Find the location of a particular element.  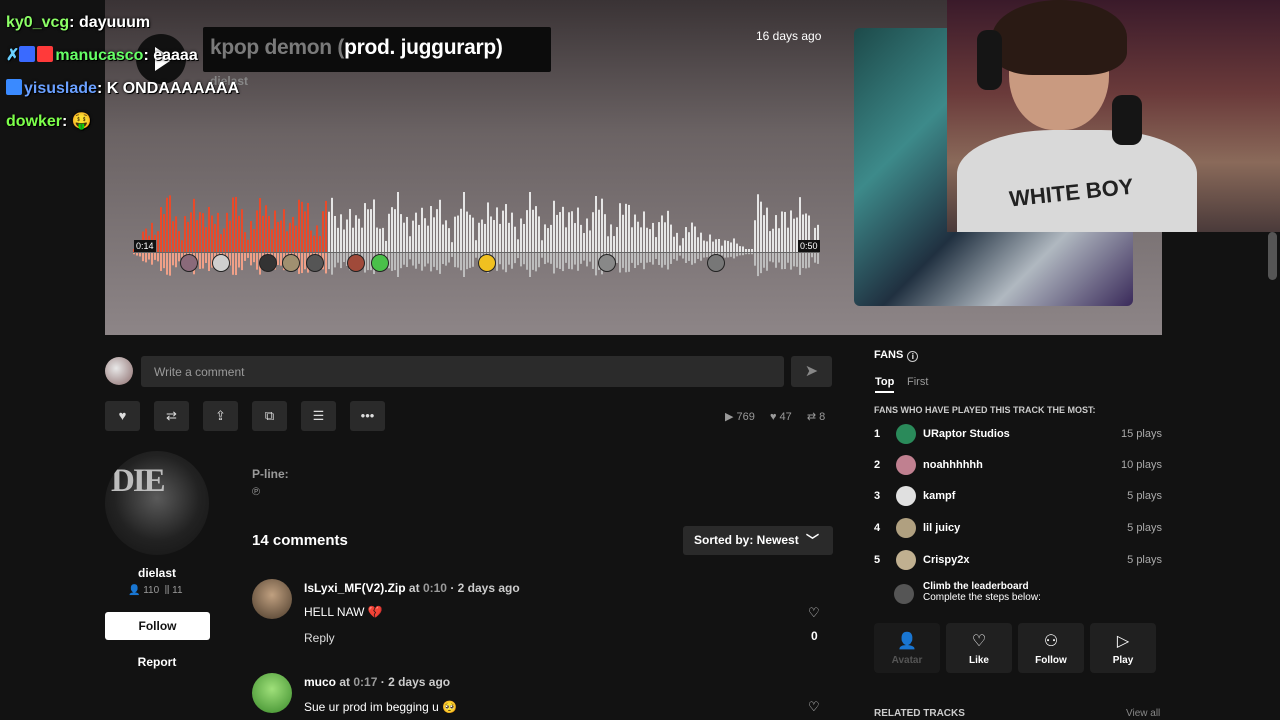

view-all-link: View all is located at coordinates (1143, 713).